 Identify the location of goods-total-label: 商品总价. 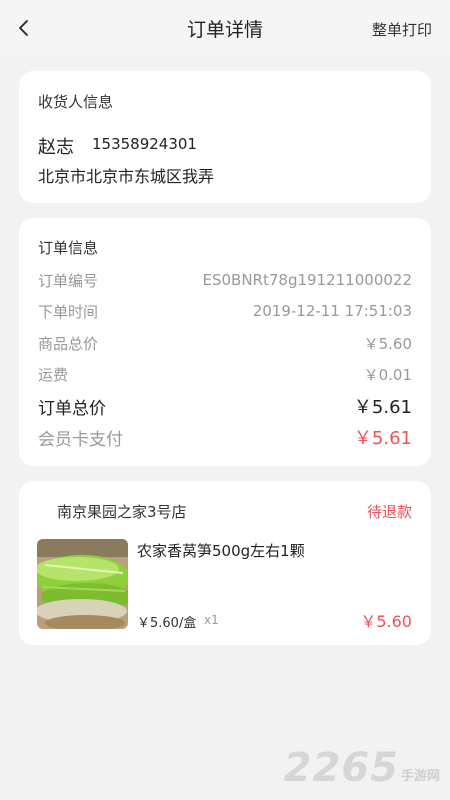
(68, 343).